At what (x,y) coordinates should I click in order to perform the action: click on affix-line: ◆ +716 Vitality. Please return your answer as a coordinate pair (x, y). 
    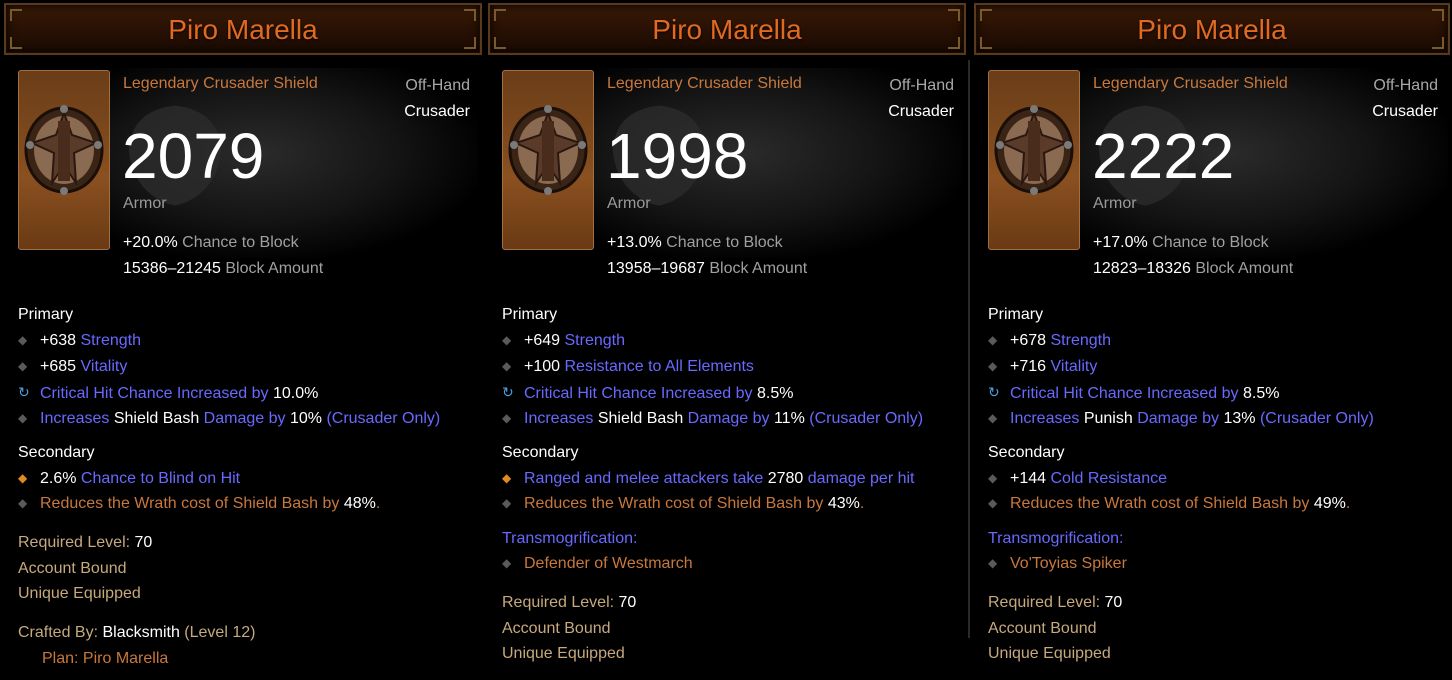
    Looking at the image, I should click on (1043, 366).